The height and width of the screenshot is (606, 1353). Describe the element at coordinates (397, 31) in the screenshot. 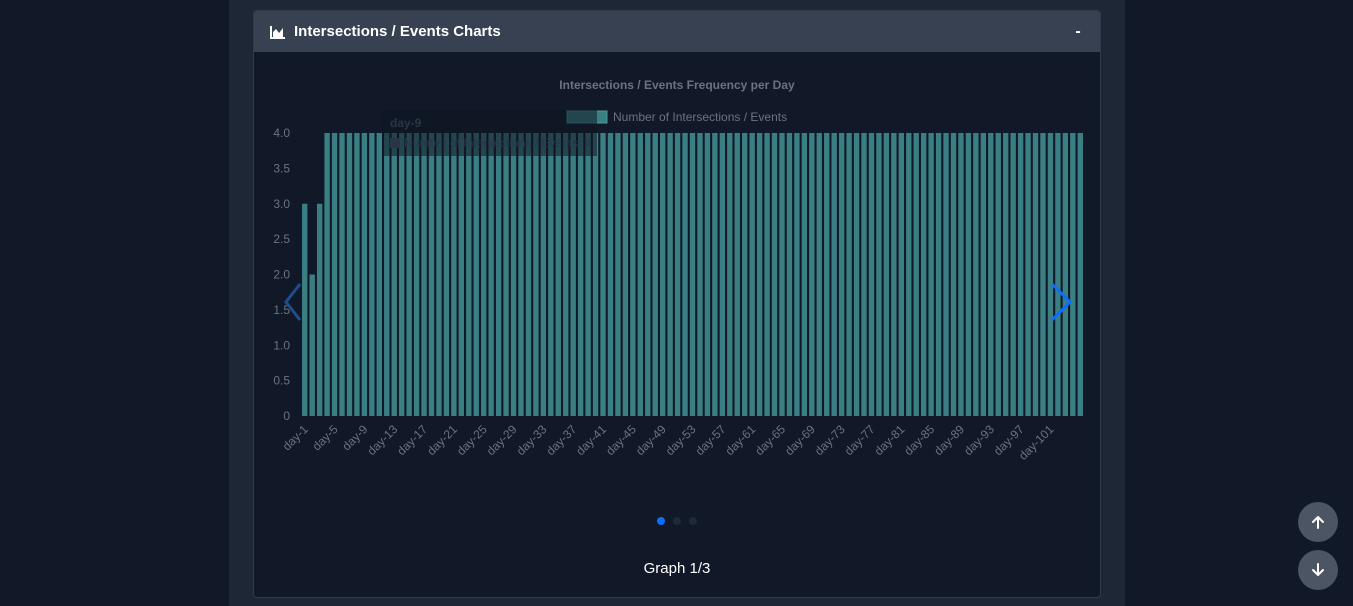

I see `card-title: Intersections / Events Charts` at that location.